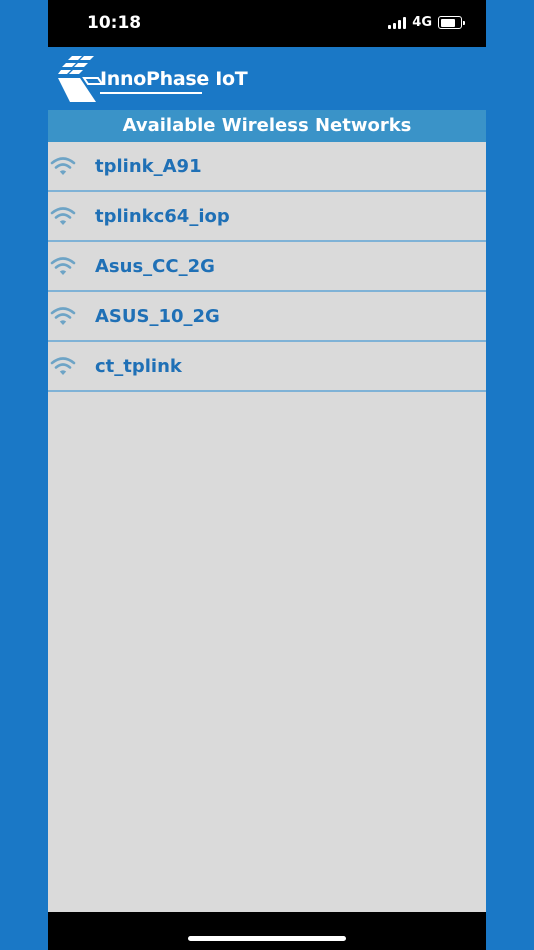 The height and width of the screenshot is (950, 534). I want to click on network-type: 4G, so click(422, 22).